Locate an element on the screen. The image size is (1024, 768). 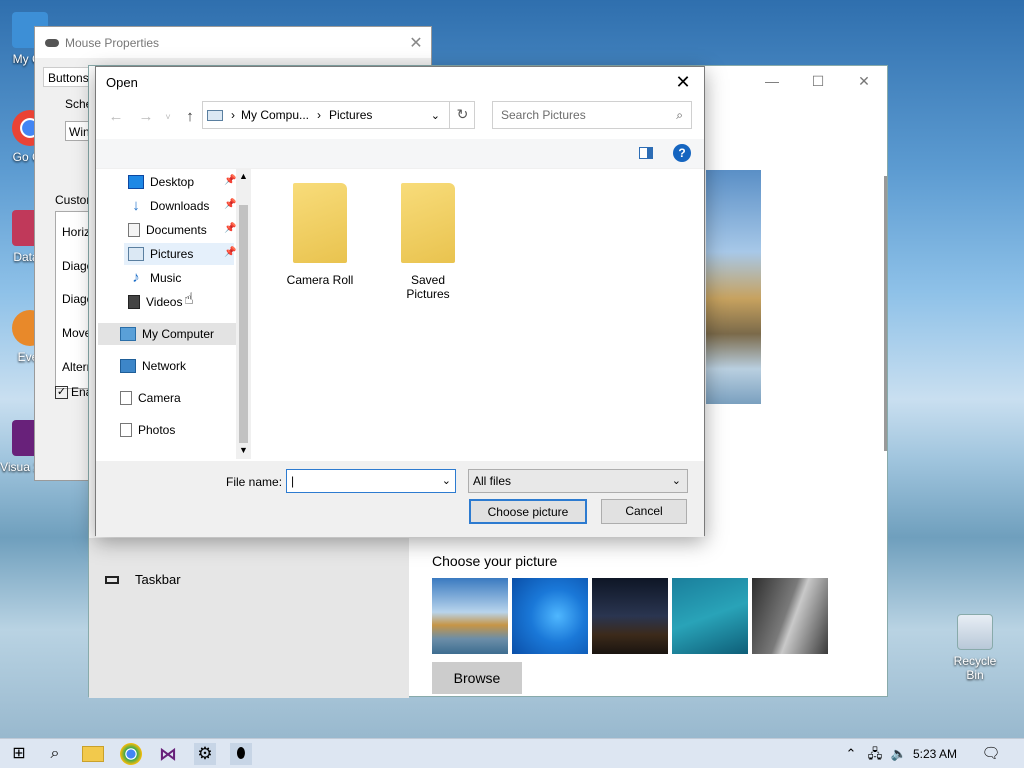
folder-saved-pictures: Saved Pictures is located at coordinates (428, 242).